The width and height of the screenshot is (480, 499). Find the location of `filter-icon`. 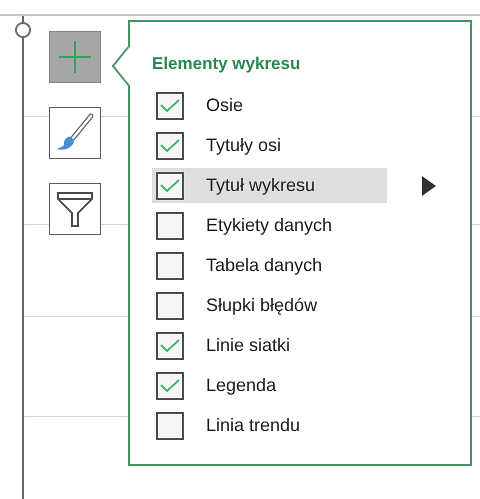

filter-icon is located at coordinates (75, 209).